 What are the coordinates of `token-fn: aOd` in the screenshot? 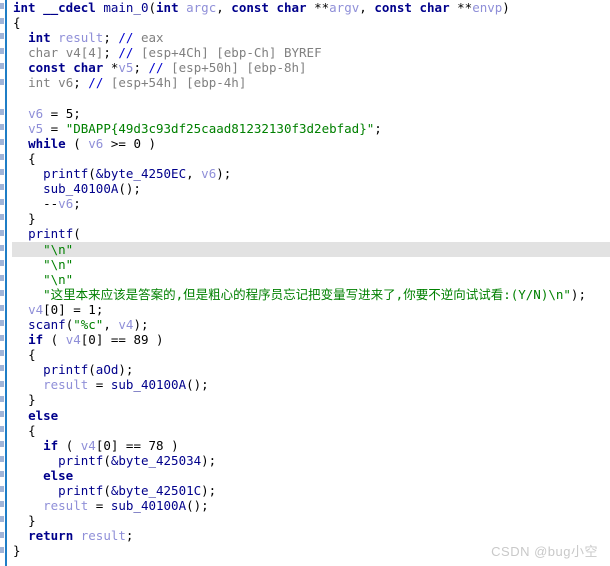 It's located at (107, 369).